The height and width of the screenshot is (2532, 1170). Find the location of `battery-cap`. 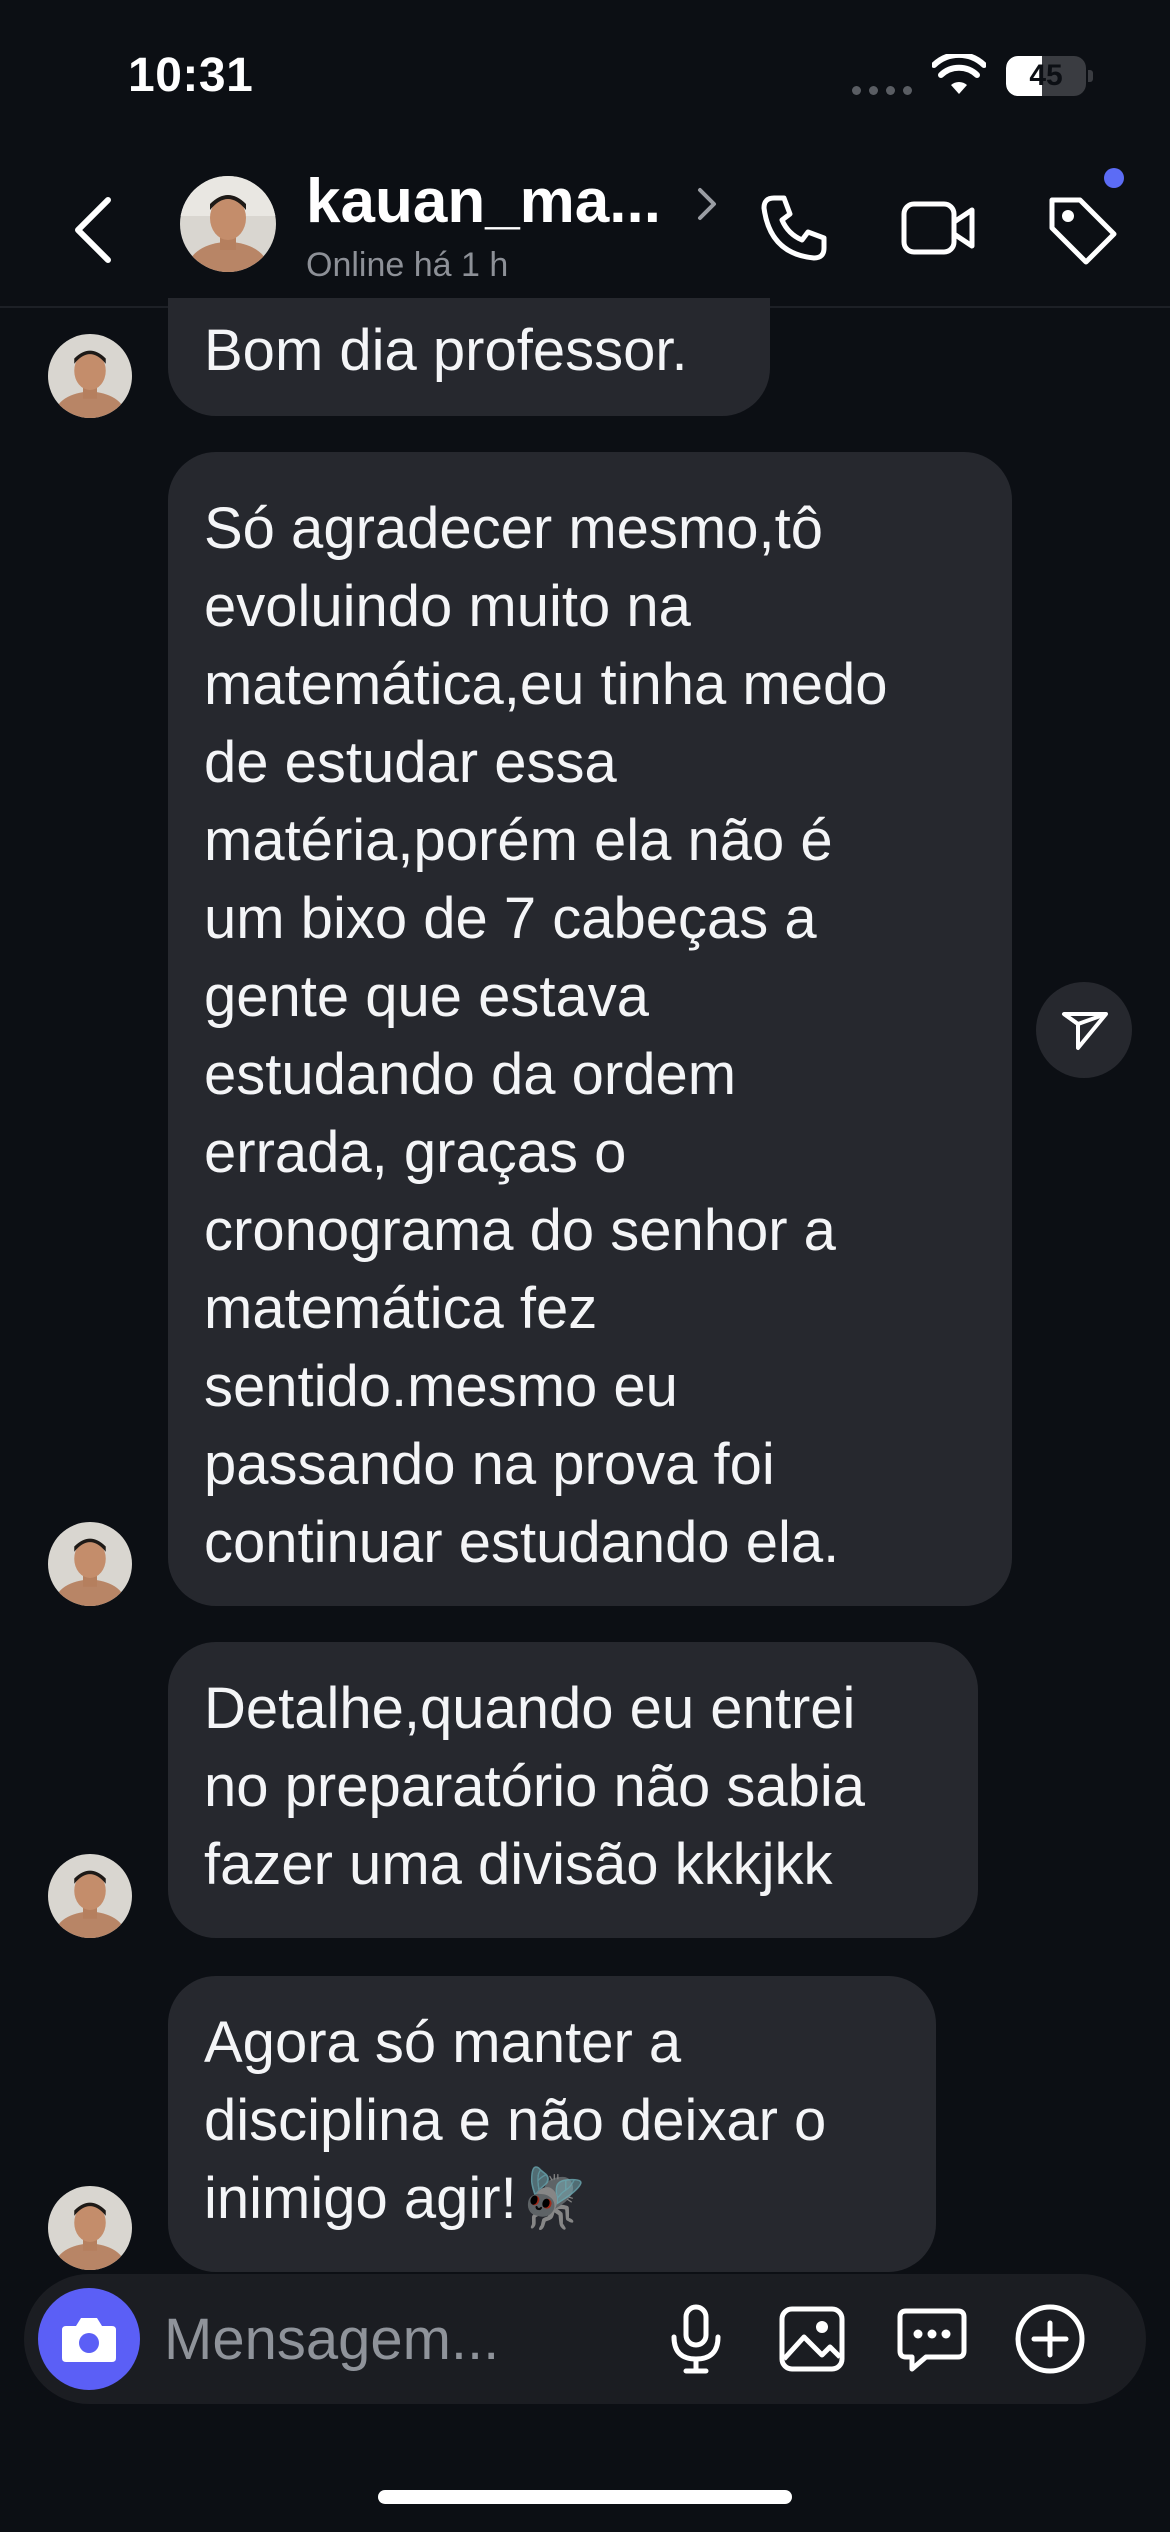

battery-cap is located at coordinates (1090, 76).